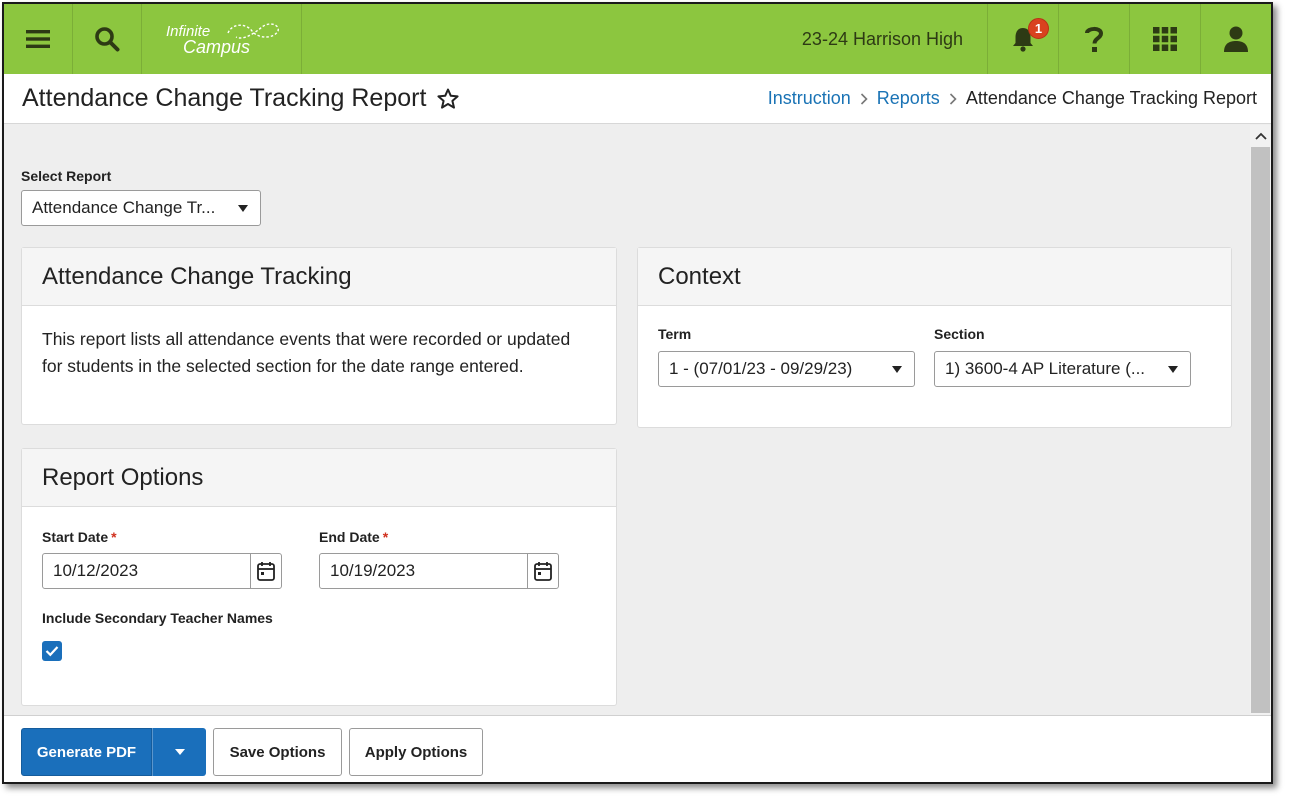 The image size is (1289, 802). I want to click on checkmark-icon, so click(52, 651).